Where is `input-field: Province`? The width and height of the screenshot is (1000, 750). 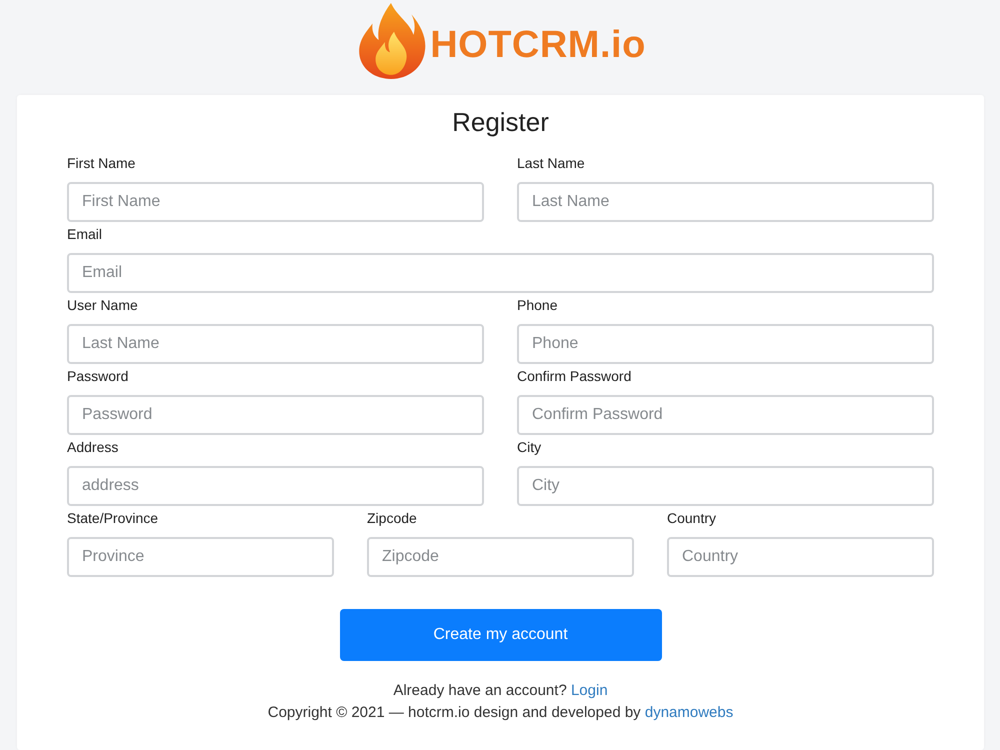
input-field: Province is located at coordinates (200, 557).